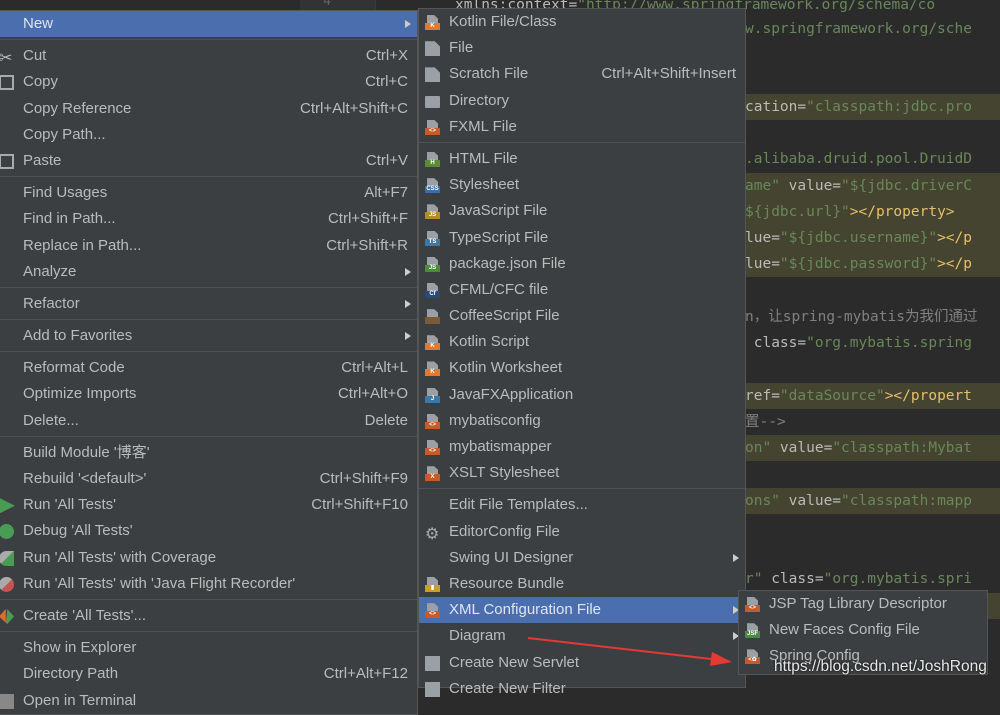 Image resolution: width=1000 pixels, height=715 pixels. I want to click on code-token: n，让spring-mybatis为我们通过, so click(861, 317).